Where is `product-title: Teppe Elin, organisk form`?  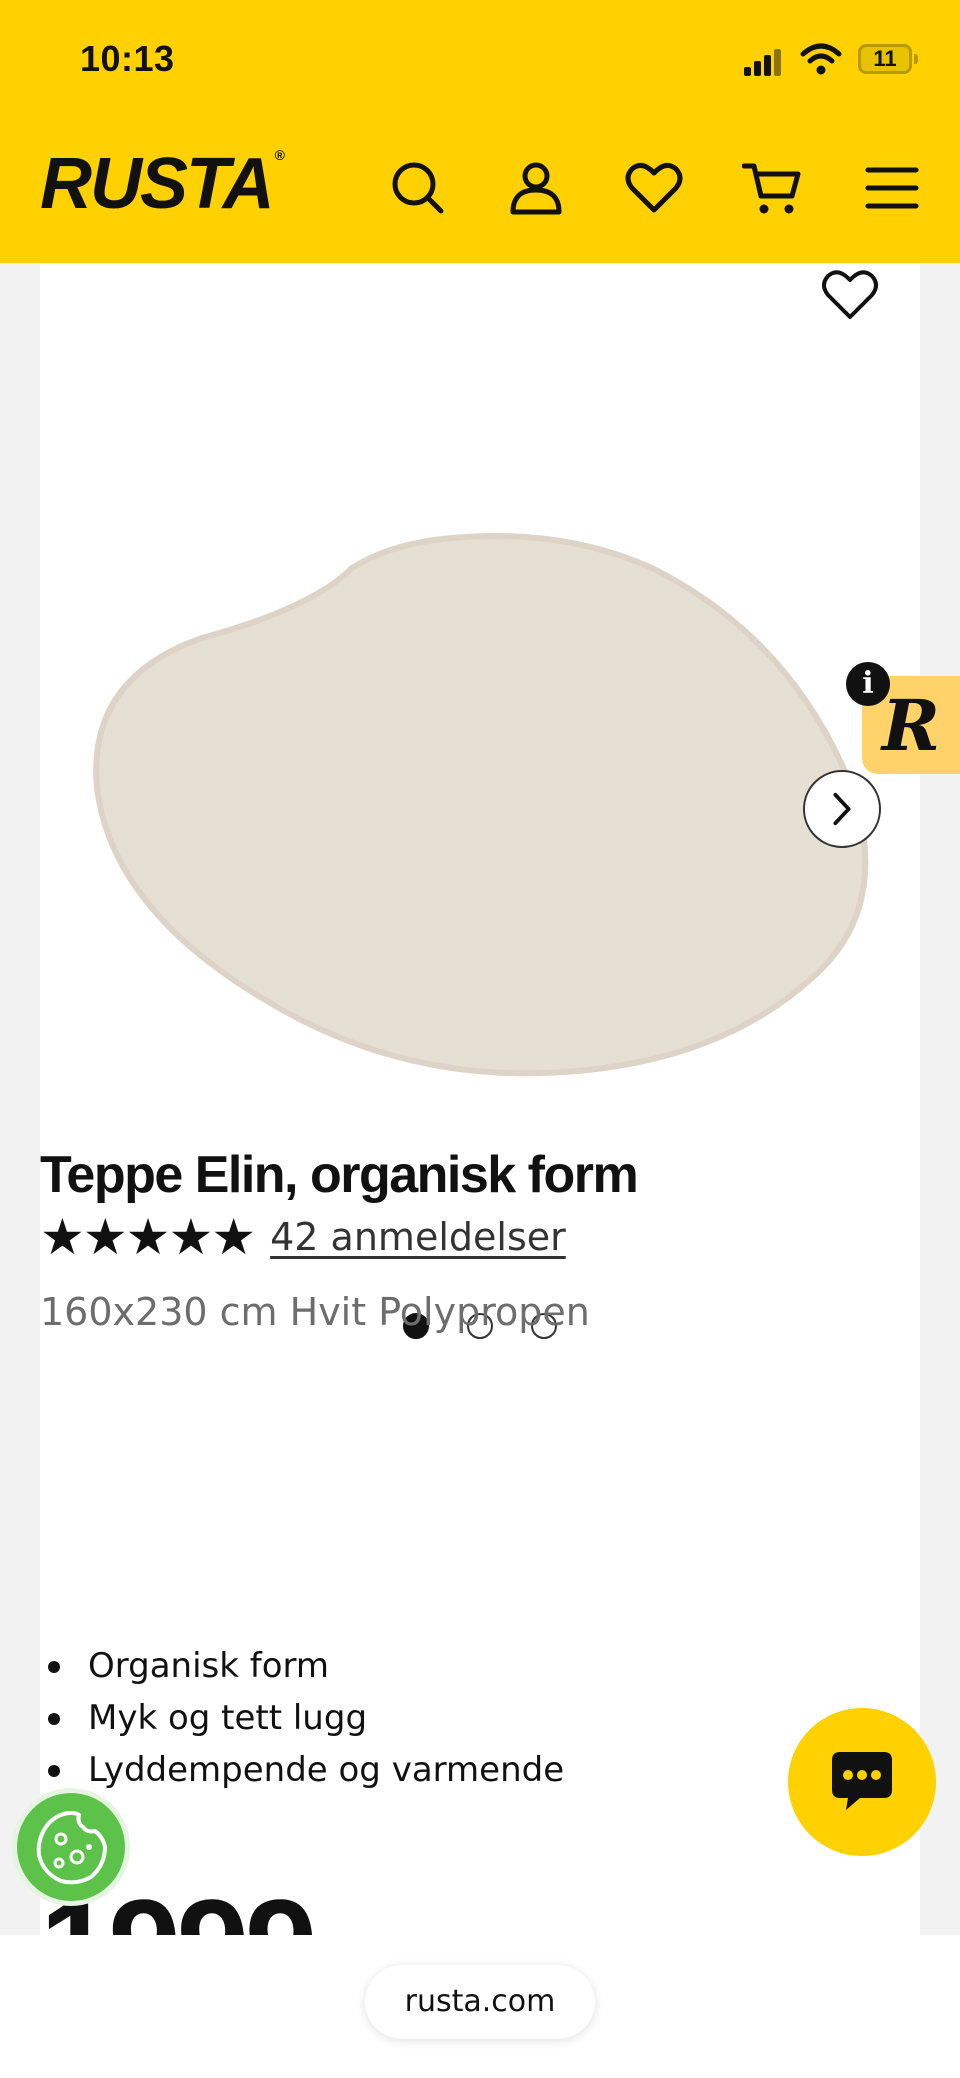 product-title: Teppe Elin, organisk form is located at coordinates (339, 1175).